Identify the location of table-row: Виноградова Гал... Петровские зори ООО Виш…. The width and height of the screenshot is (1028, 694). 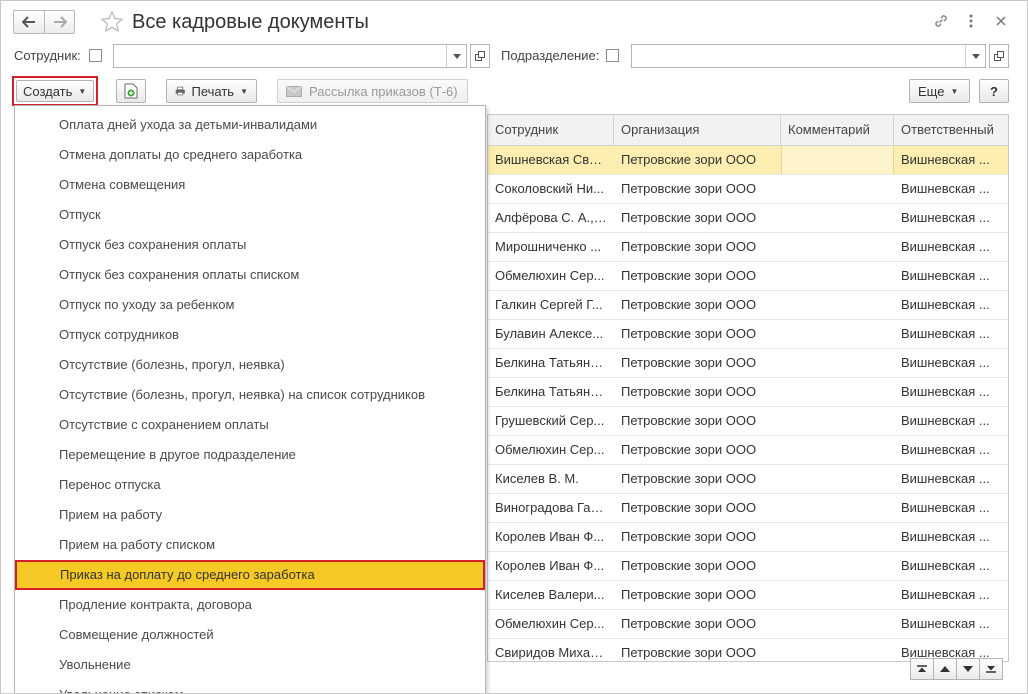
(748, 508).